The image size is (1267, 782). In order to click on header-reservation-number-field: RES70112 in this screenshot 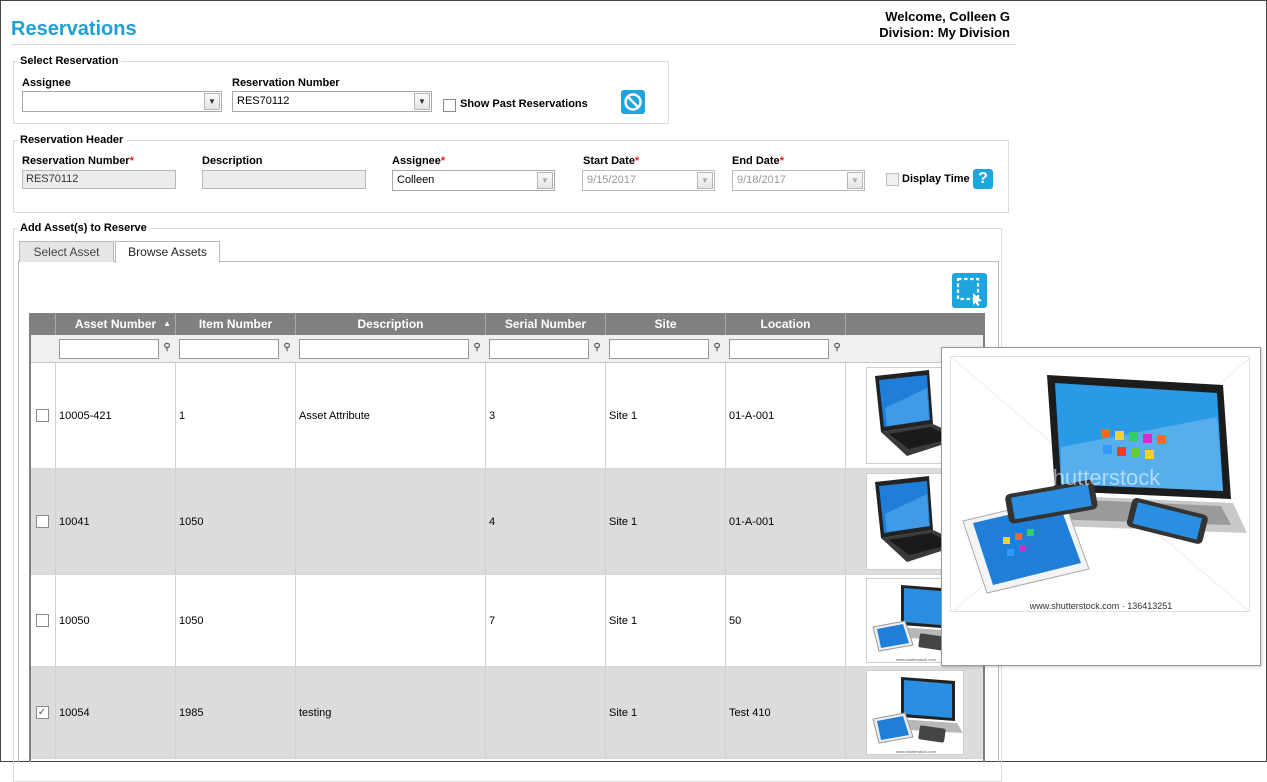, I will do `click(99, 179)`.